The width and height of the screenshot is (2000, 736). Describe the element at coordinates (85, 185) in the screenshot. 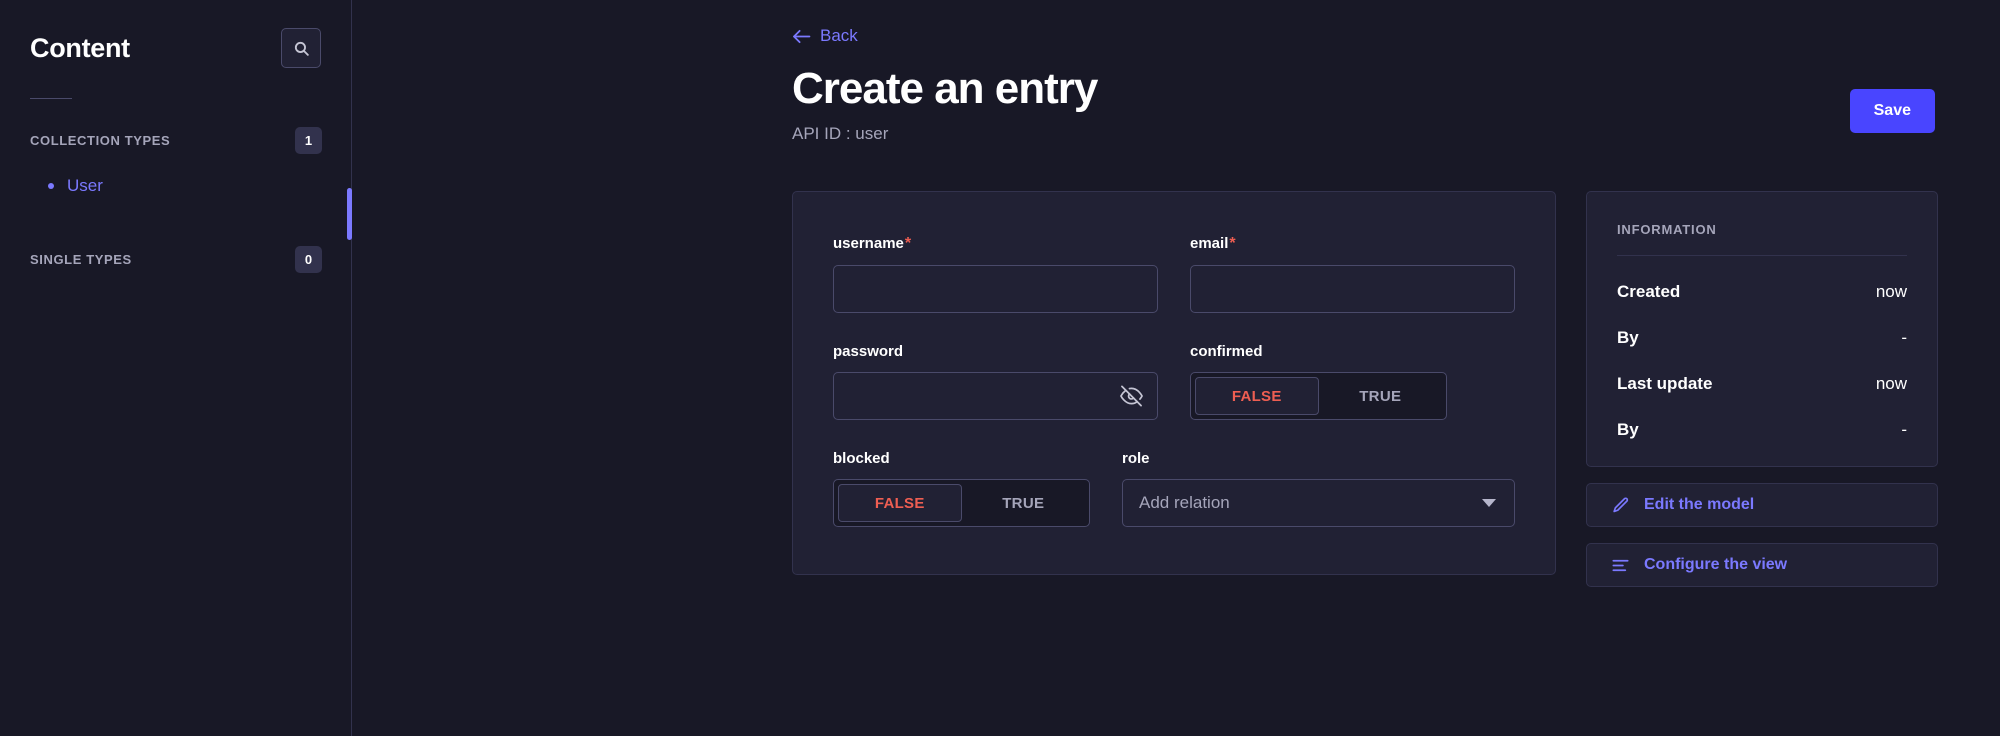

I see `sidebar-item-label: User` at that location.